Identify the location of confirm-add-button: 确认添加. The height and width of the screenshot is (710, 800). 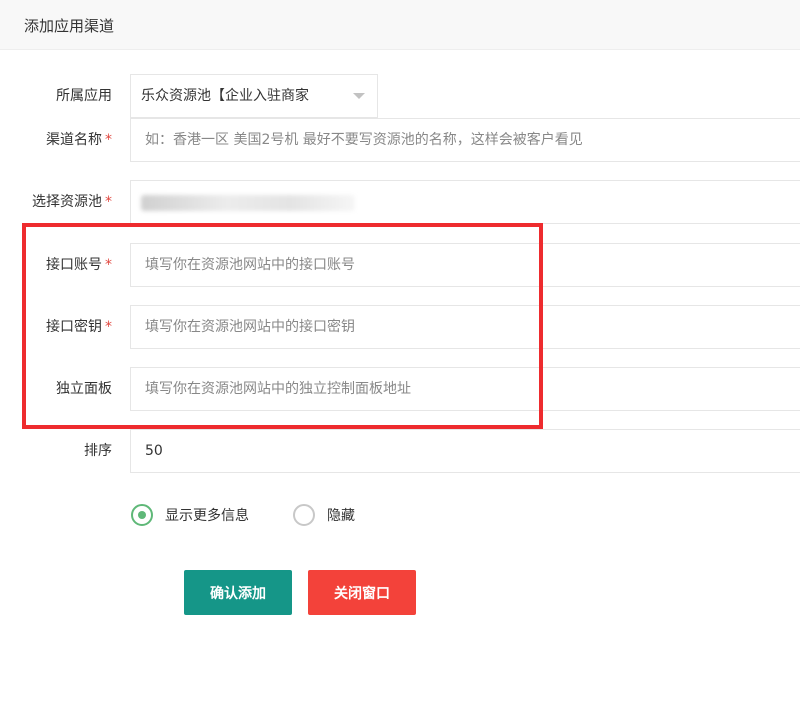
(238, 592).